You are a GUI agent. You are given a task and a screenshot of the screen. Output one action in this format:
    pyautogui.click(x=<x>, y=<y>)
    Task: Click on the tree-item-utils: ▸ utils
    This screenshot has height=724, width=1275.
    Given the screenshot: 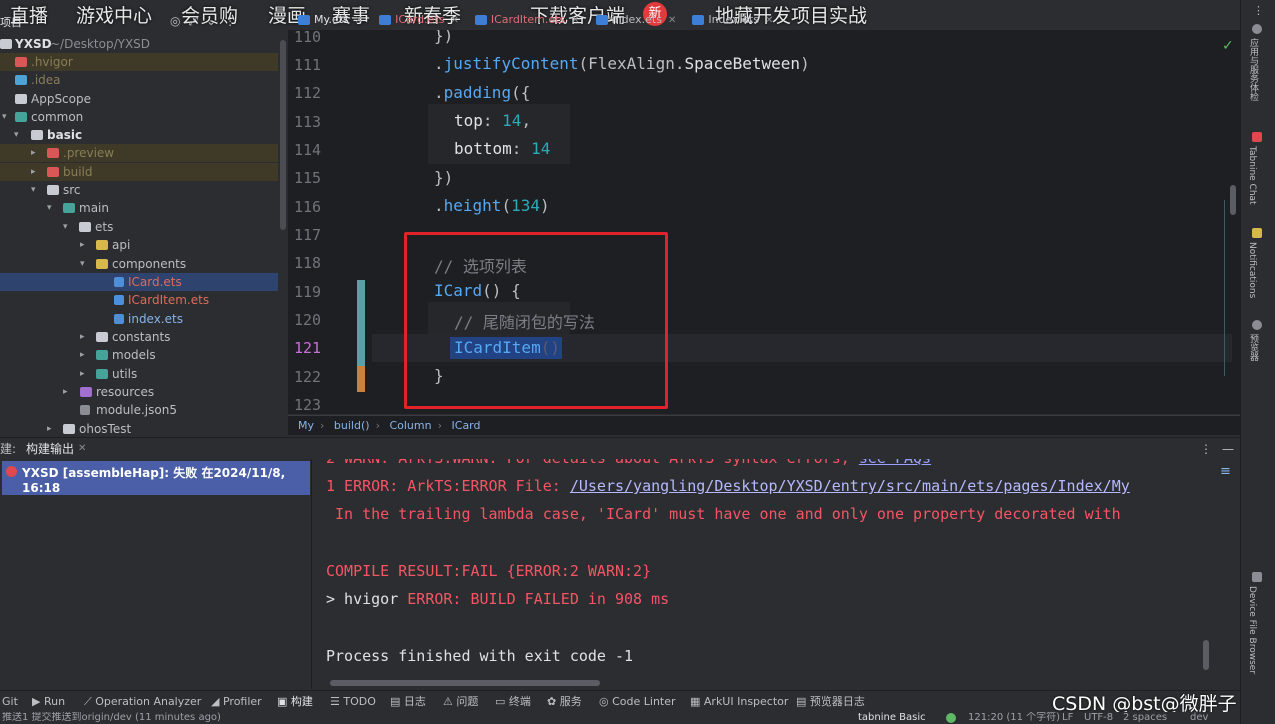 What is the action you would take?
    pyautogui.click(x=139, y=374)
    